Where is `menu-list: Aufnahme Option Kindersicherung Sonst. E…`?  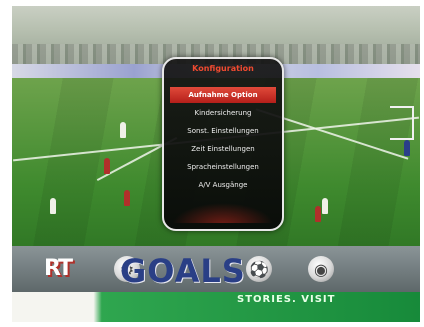 menu-list: Aufnahme Option Kindersicherung Sonst. E… is located at coordinates (223, 141).